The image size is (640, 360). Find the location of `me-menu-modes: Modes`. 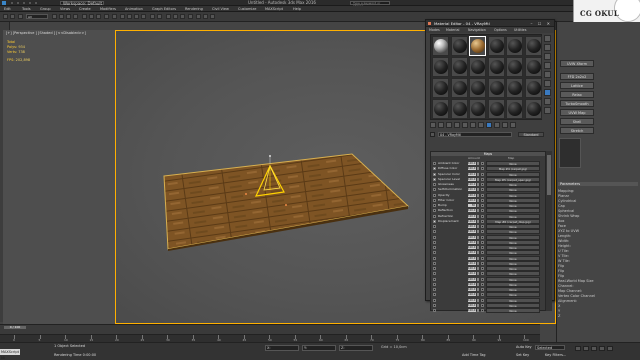

me-menu-modes: Modes is located at coordinates (434, 30).